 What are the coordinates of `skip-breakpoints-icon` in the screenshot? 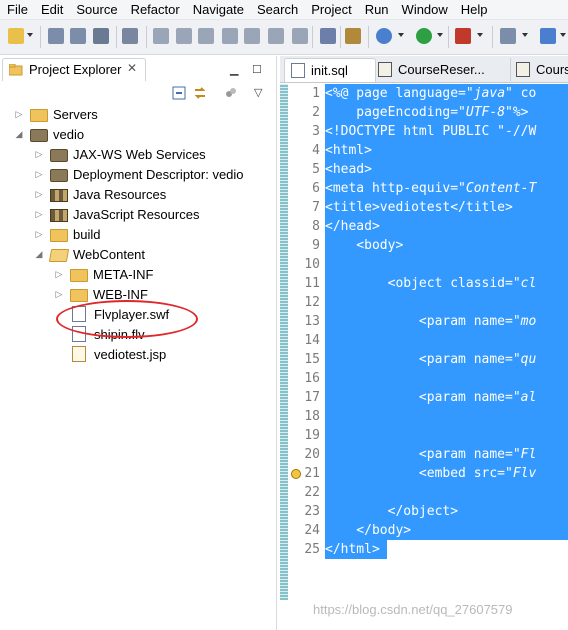 It's located at (130, 36).